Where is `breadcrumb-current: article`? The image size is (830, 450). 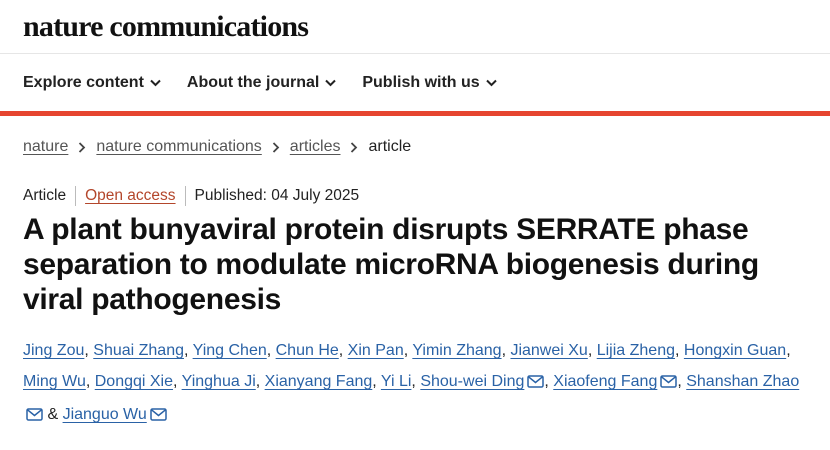
breadcrumb-current: article is located at coordinates (390, 146).